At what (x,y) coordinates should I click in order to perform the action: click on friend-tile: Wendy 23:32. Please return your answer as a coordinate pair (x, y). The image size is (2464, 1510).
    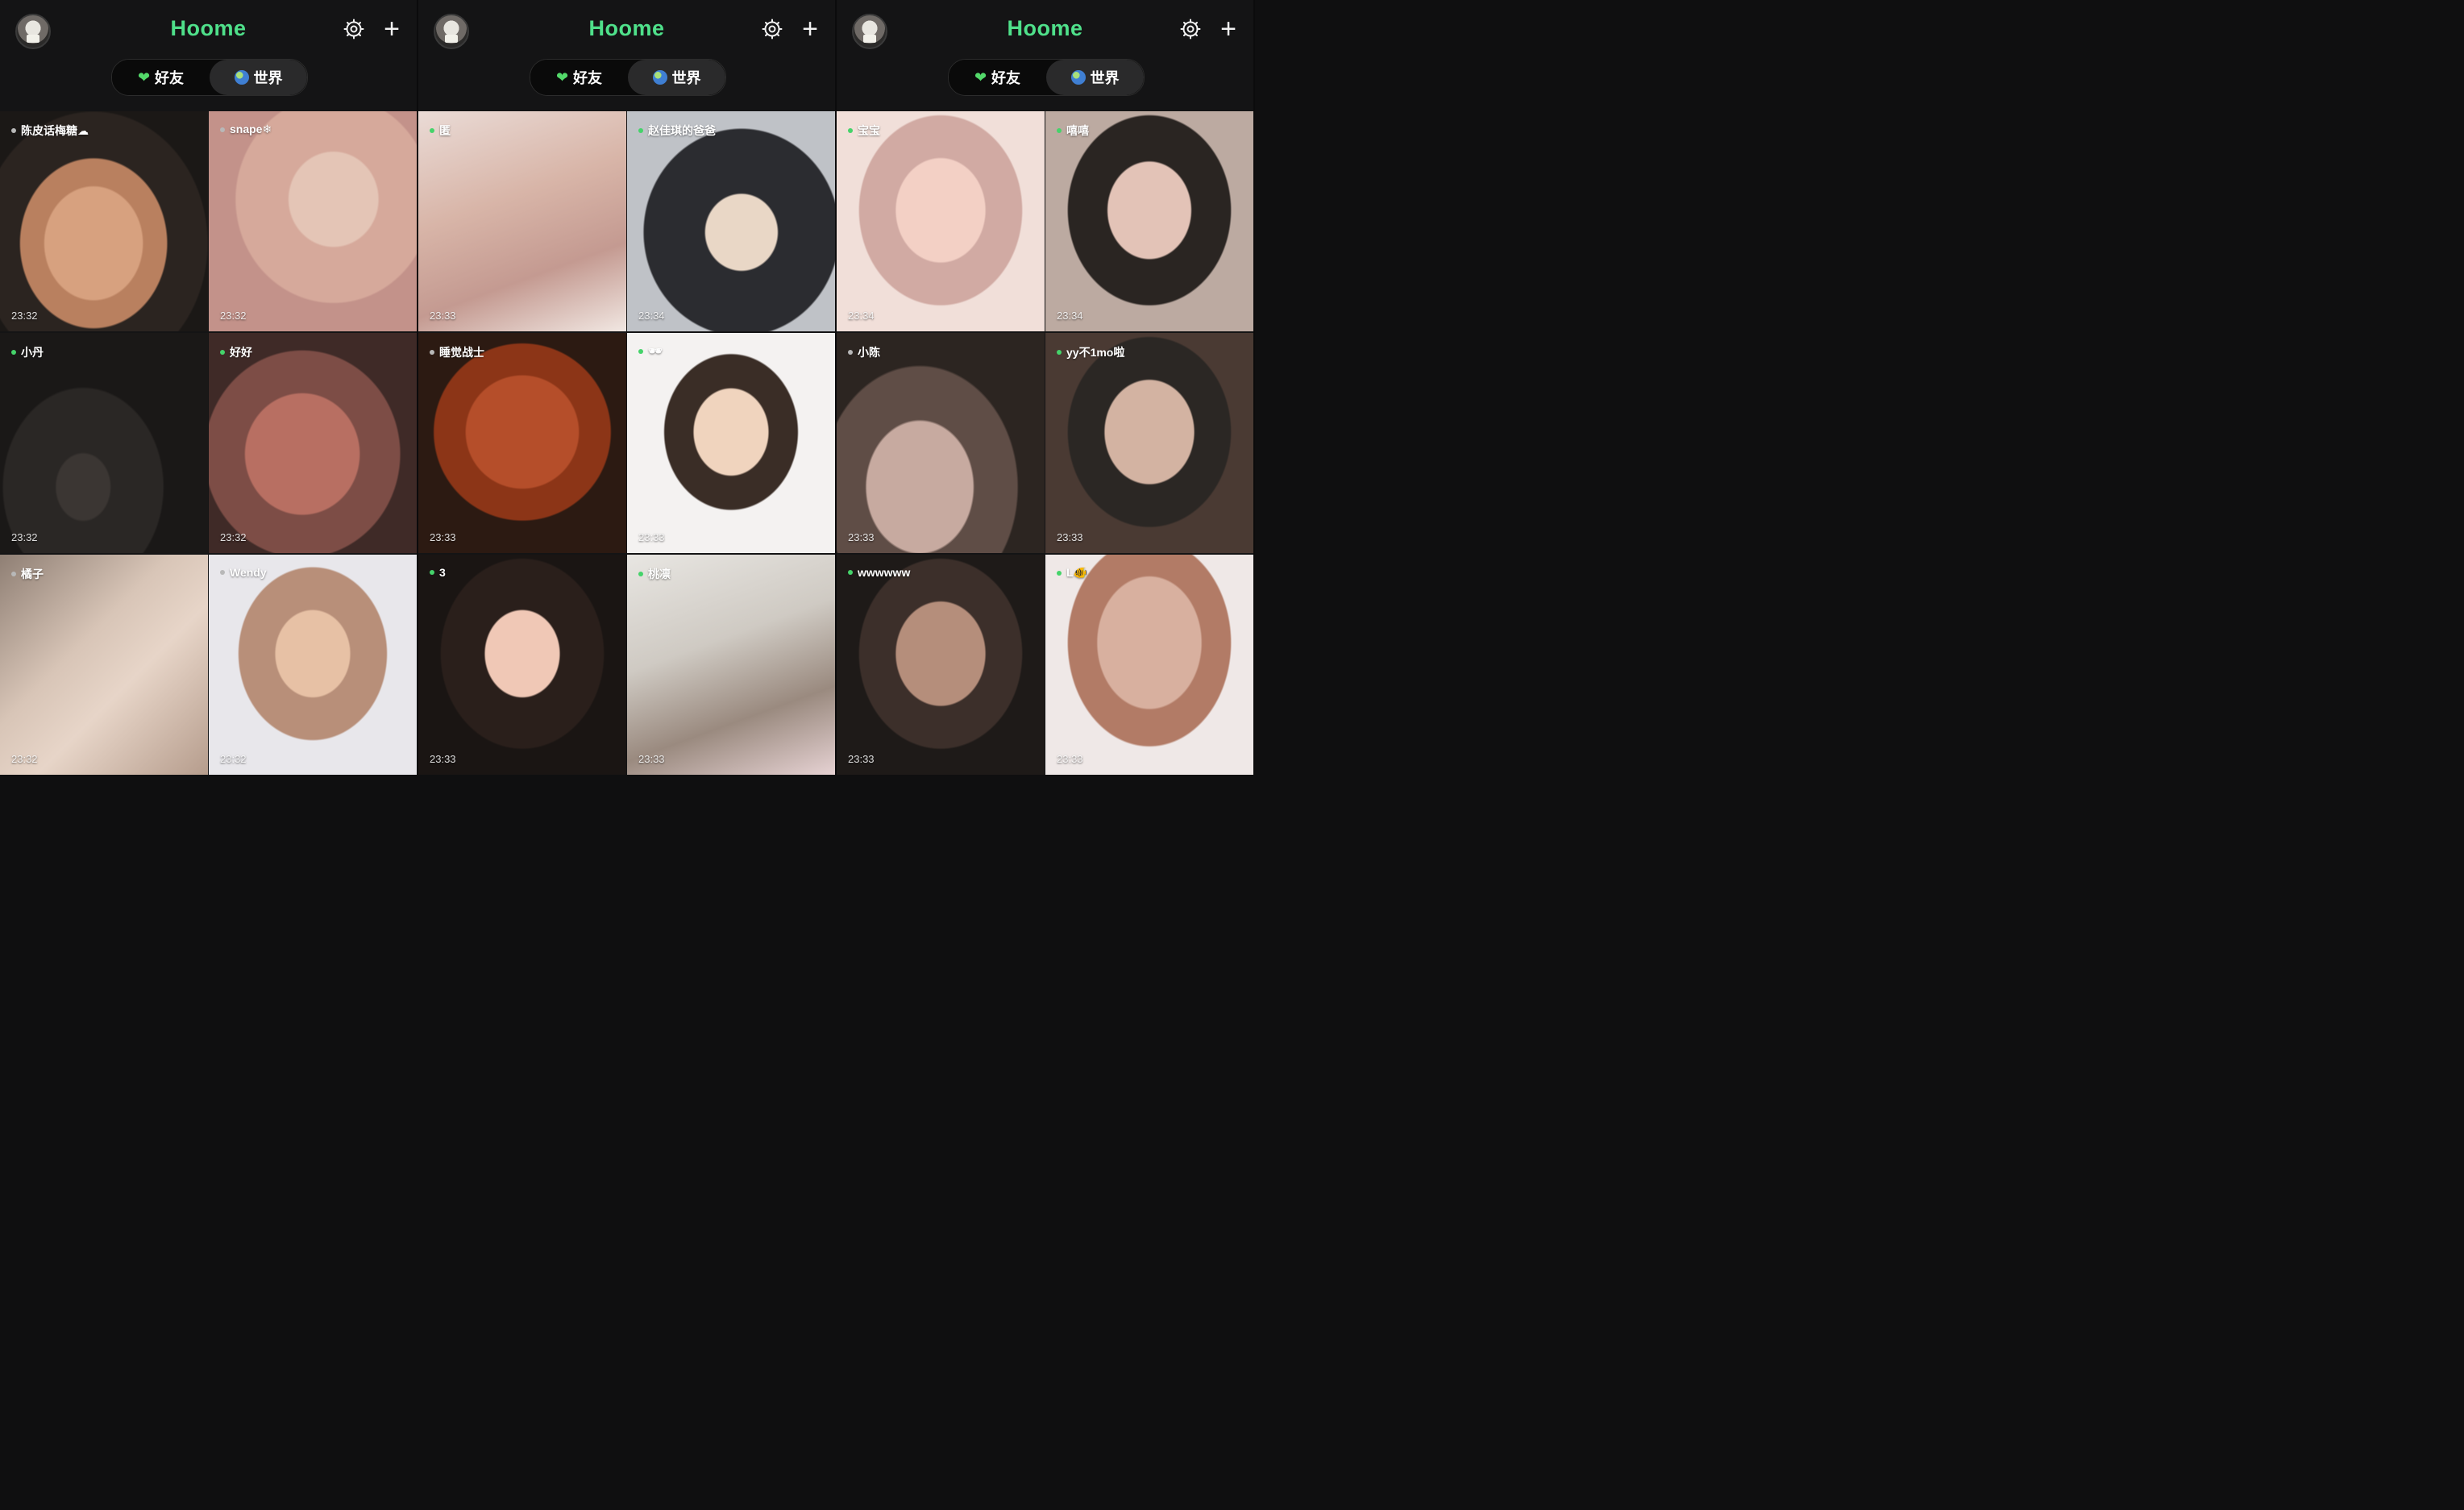
    Looking at the image, I should click on (313, 665).